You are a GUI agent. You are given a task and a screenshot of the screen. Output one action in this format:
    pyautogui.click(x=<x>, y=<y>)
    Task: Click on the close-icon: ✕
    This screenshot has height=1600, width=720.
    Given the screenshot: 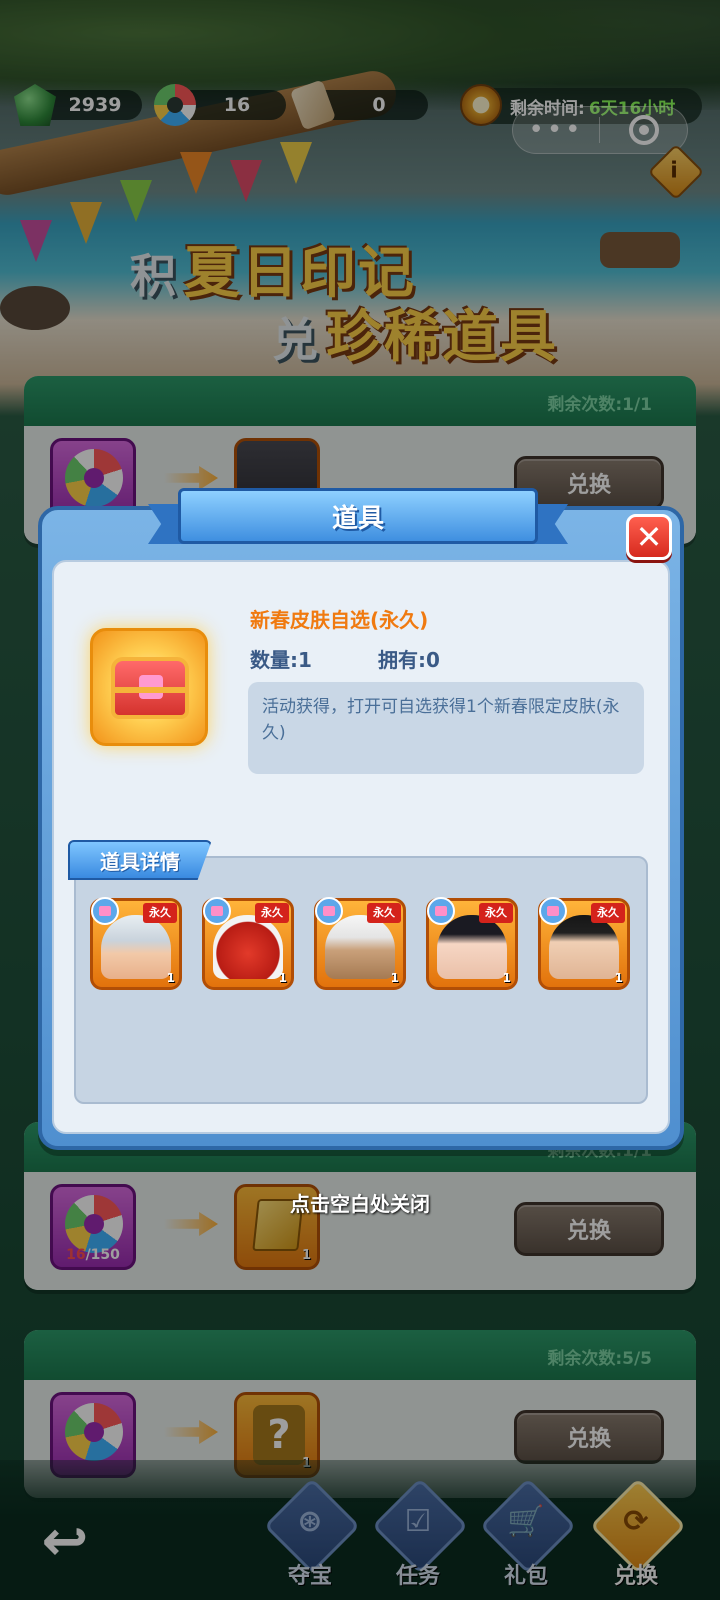 What is the action you would take?
    pyautogui.click(x=649, y=537)
    